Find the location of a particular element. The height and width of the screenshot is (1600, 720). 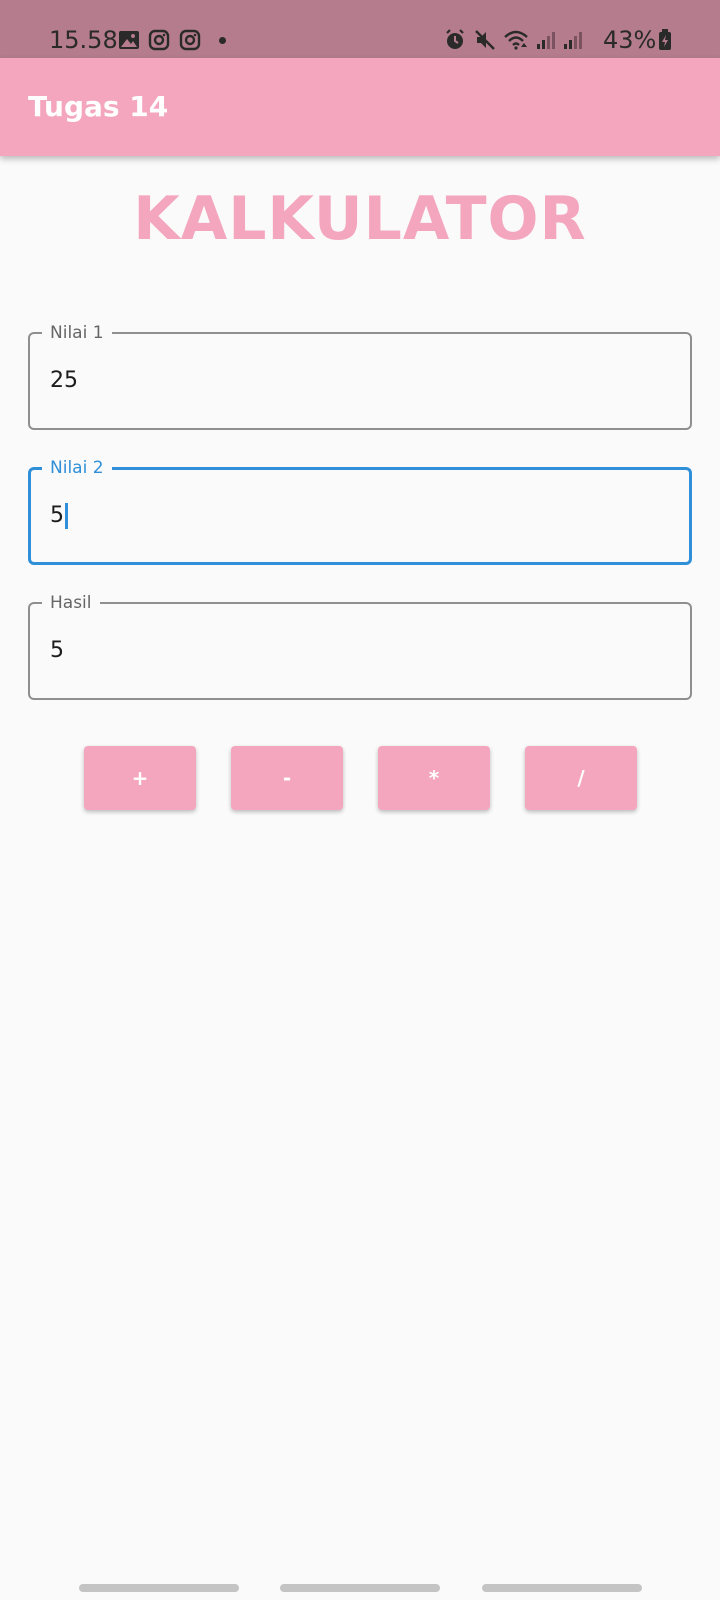

nilai2-value: 5 is located at coordinates (57, 515).